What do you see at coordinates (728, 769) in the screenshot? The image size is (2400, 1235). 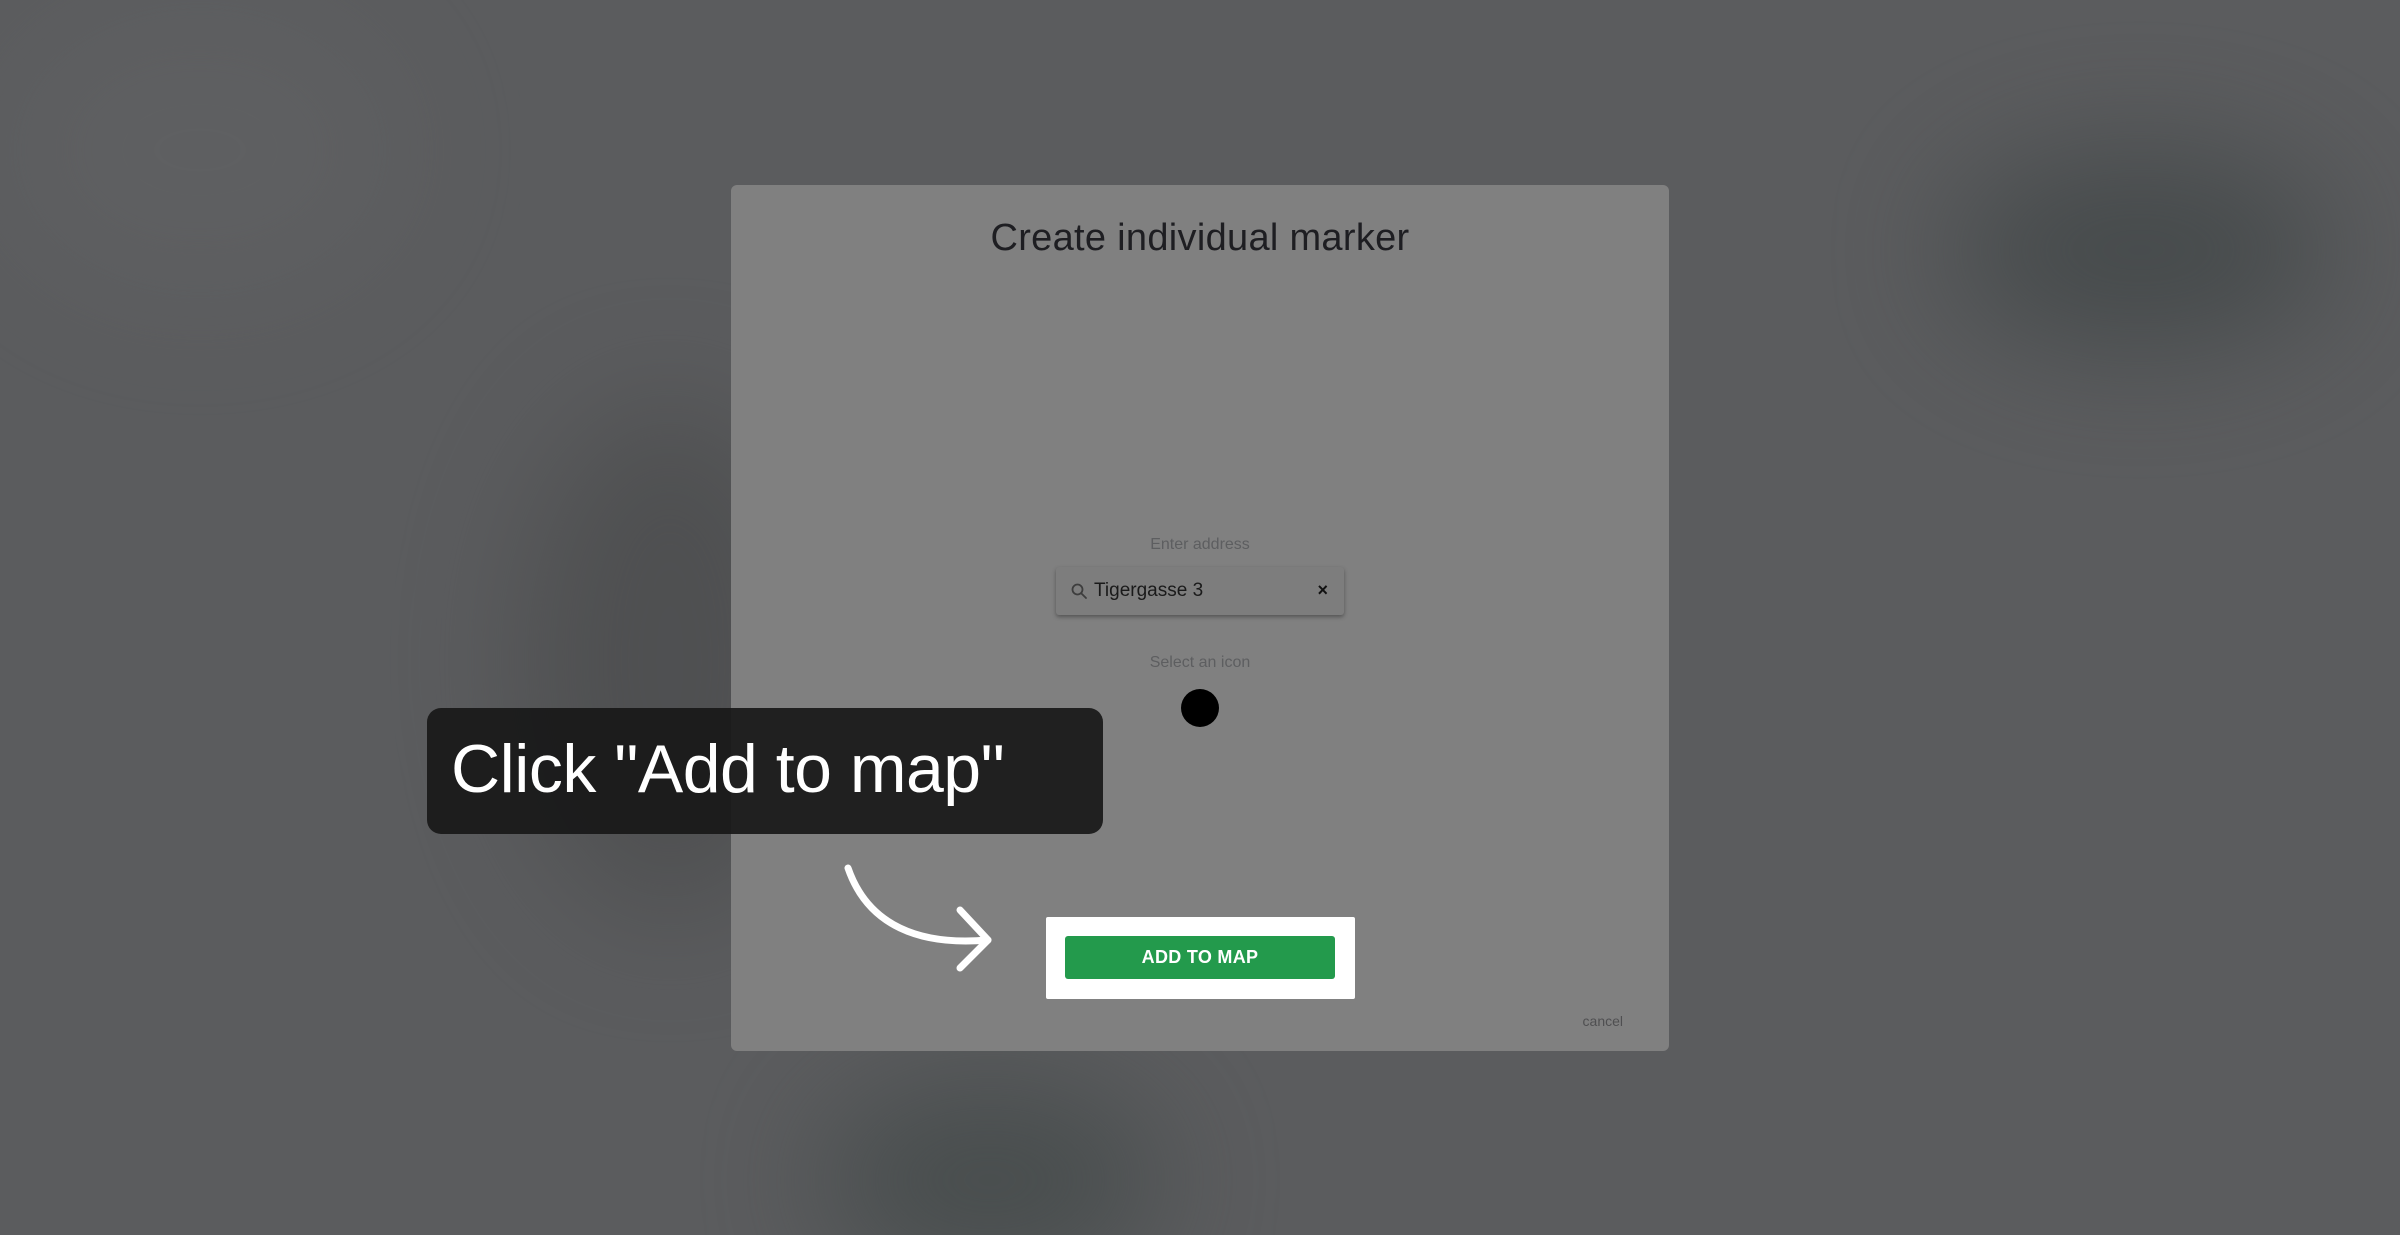 I see `tooltip-text: Click "Add to map"` at bounding box center [728, 769].